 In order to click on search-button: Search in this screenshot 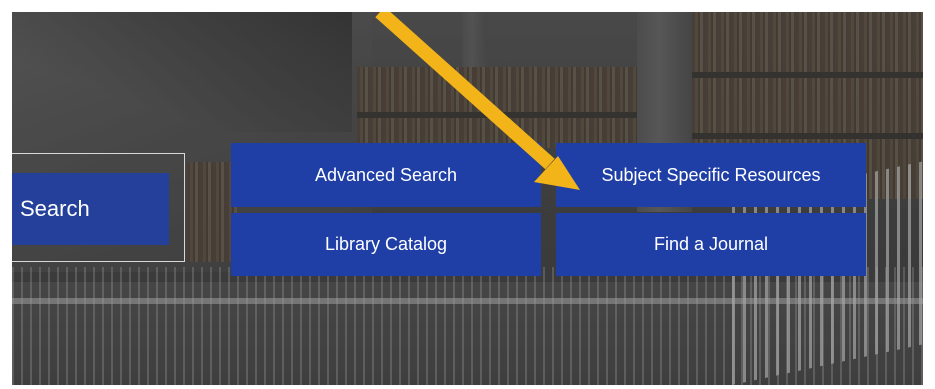, I will do `click(90, 209)`.